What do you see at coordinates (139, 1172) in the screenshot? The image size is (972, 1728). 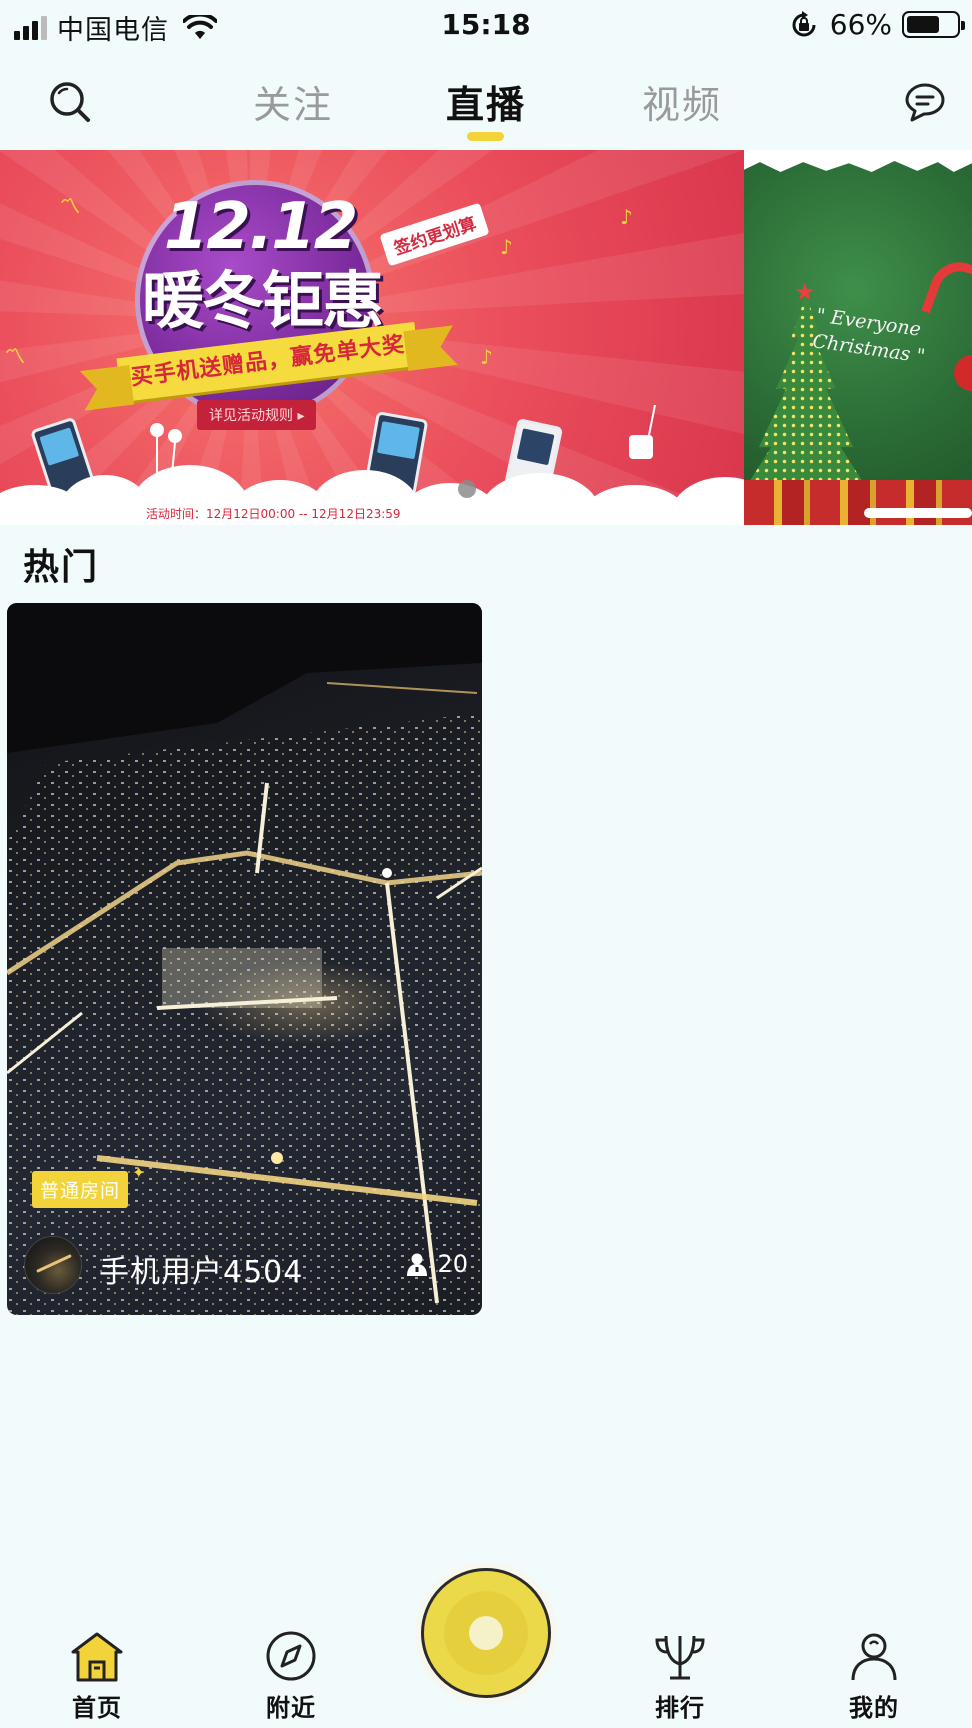 I see `sparkle-icon: ✦` at bounding box center [139, 1172].